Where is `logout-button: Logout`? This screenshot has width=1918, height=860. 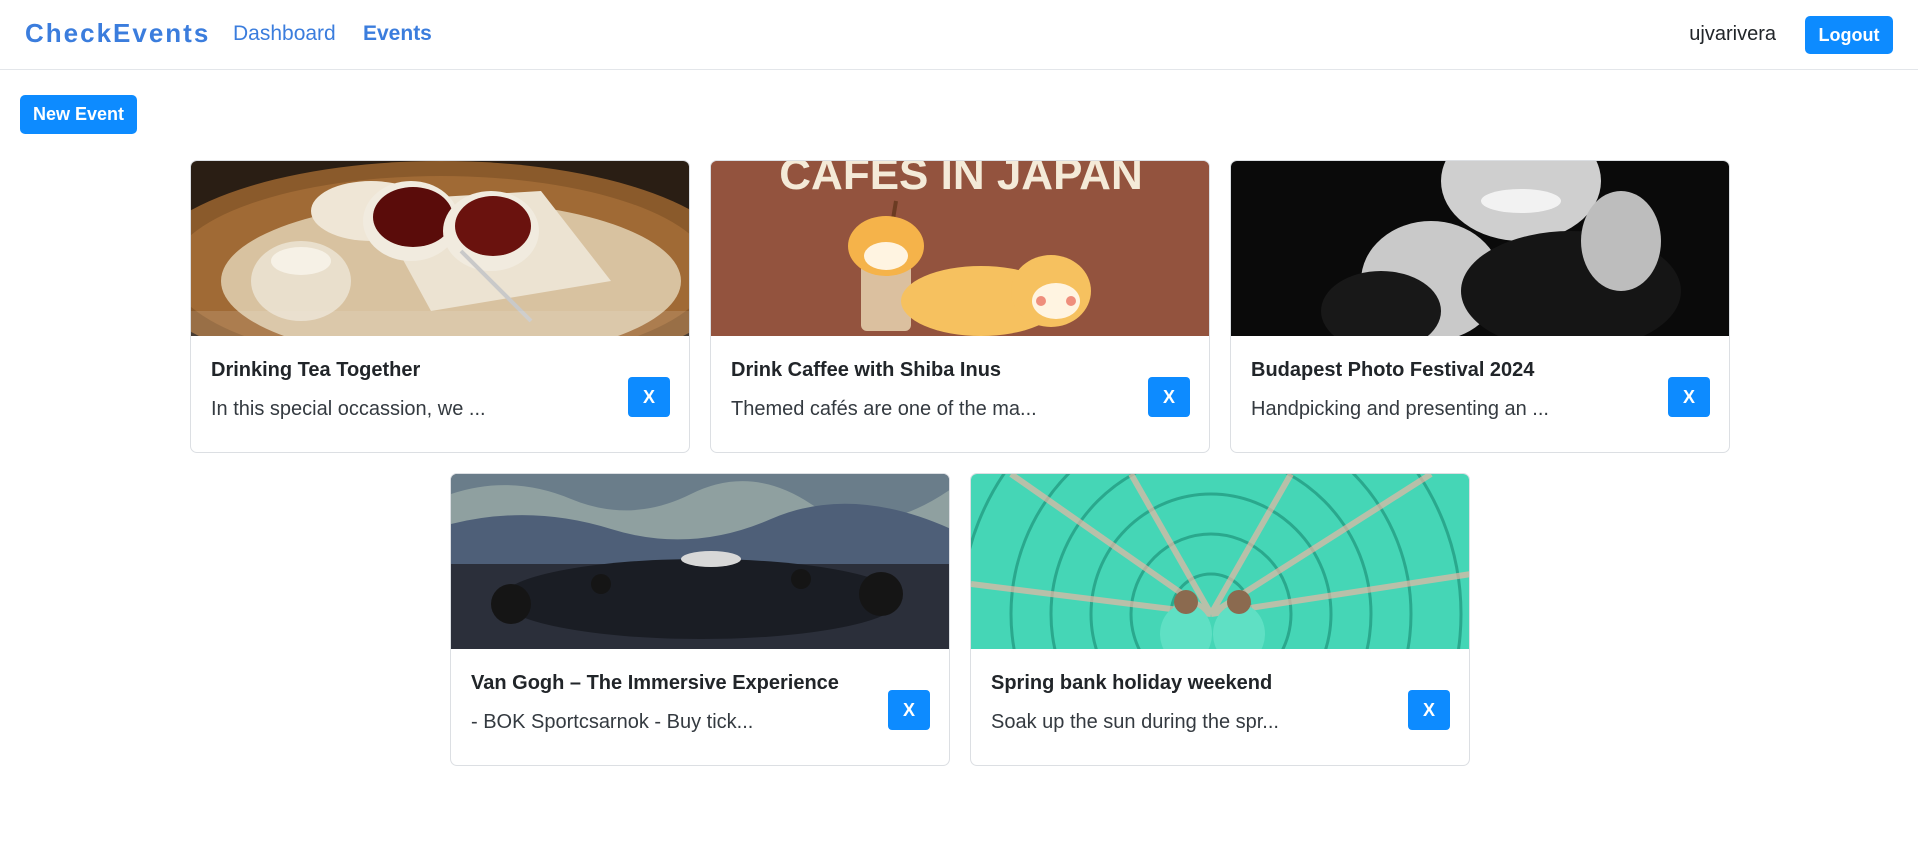 logout-button: Logout is located at coordinates (1849, 35).